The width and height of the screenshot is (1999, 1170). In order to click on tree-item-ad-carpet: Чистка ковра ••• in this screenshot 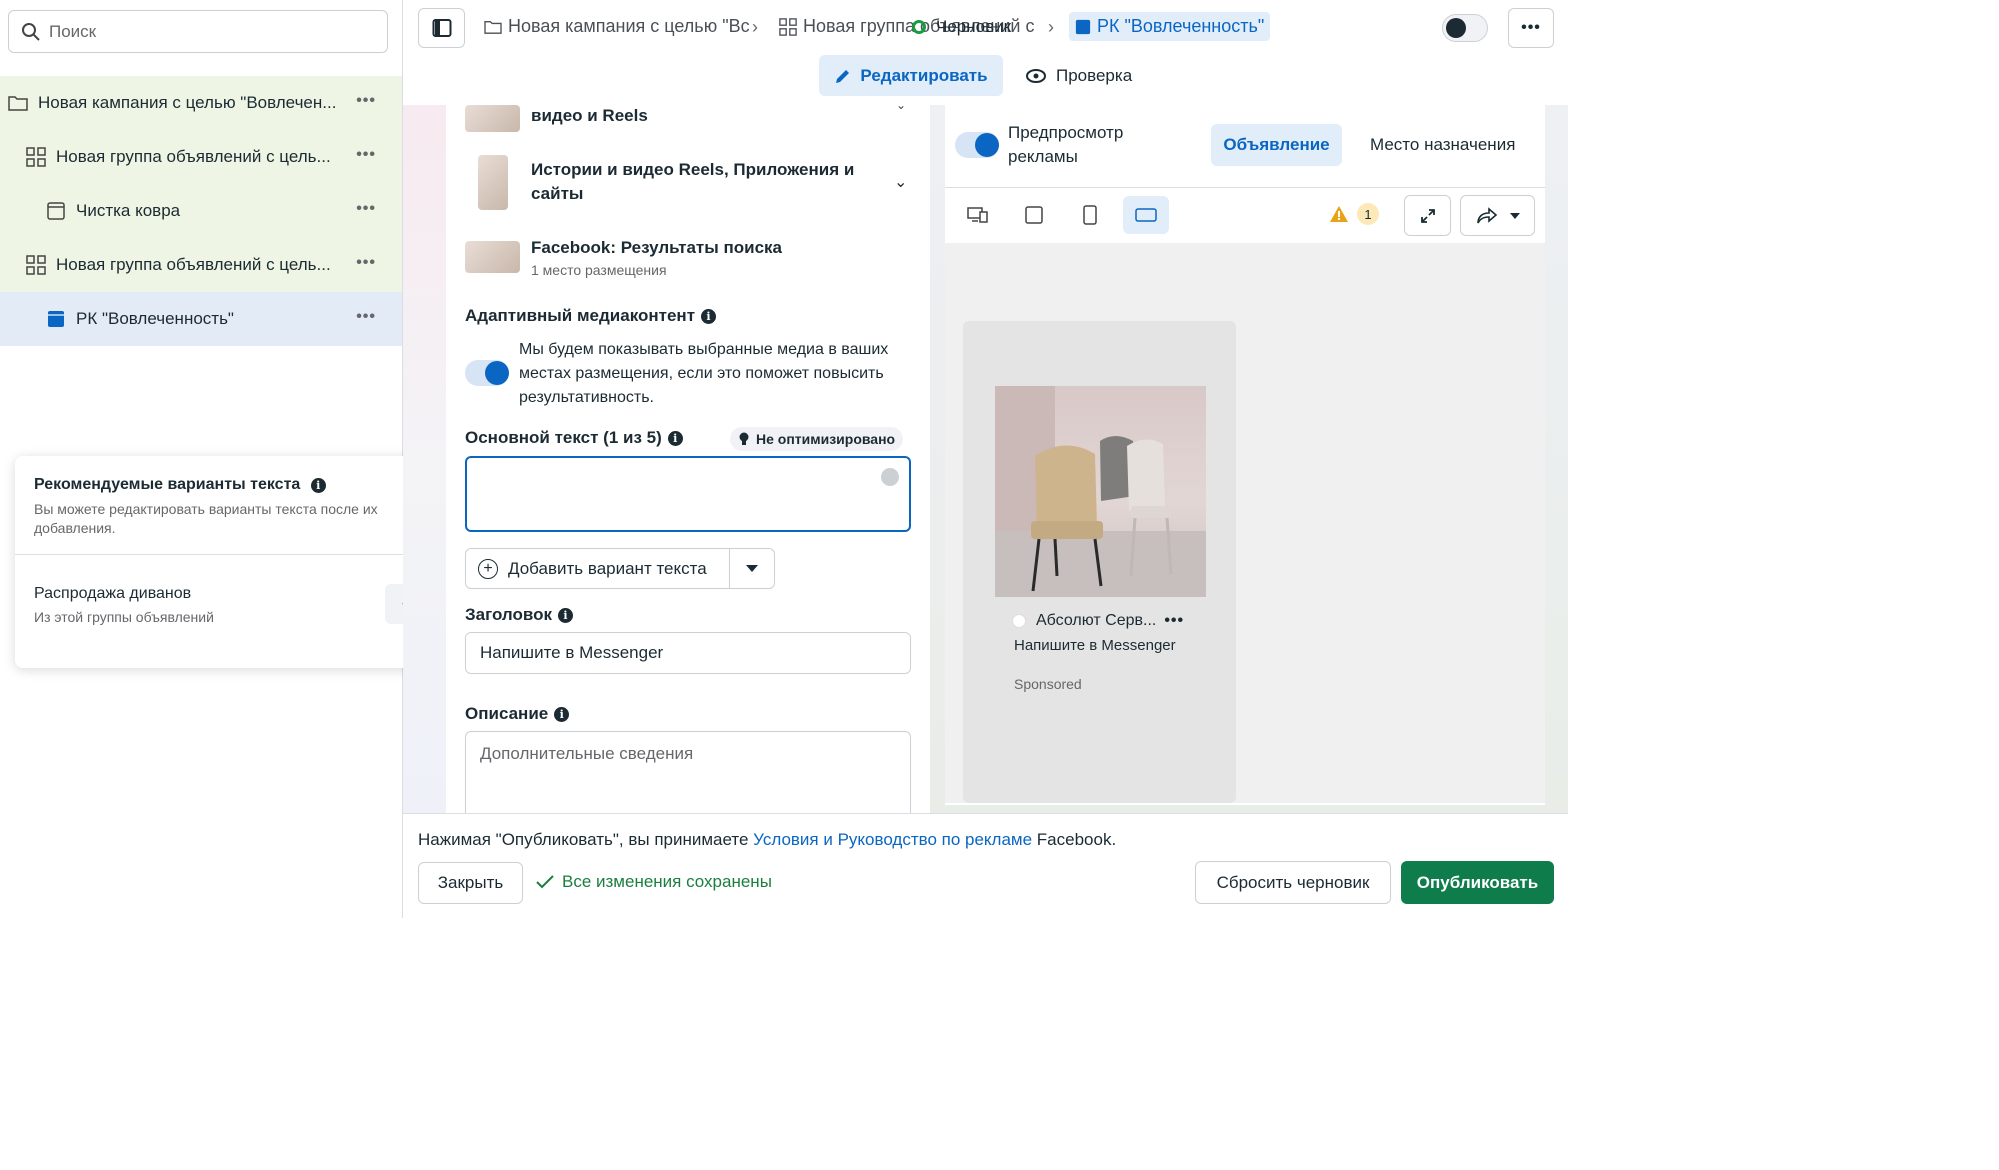, I will do `click(201, 211)`.